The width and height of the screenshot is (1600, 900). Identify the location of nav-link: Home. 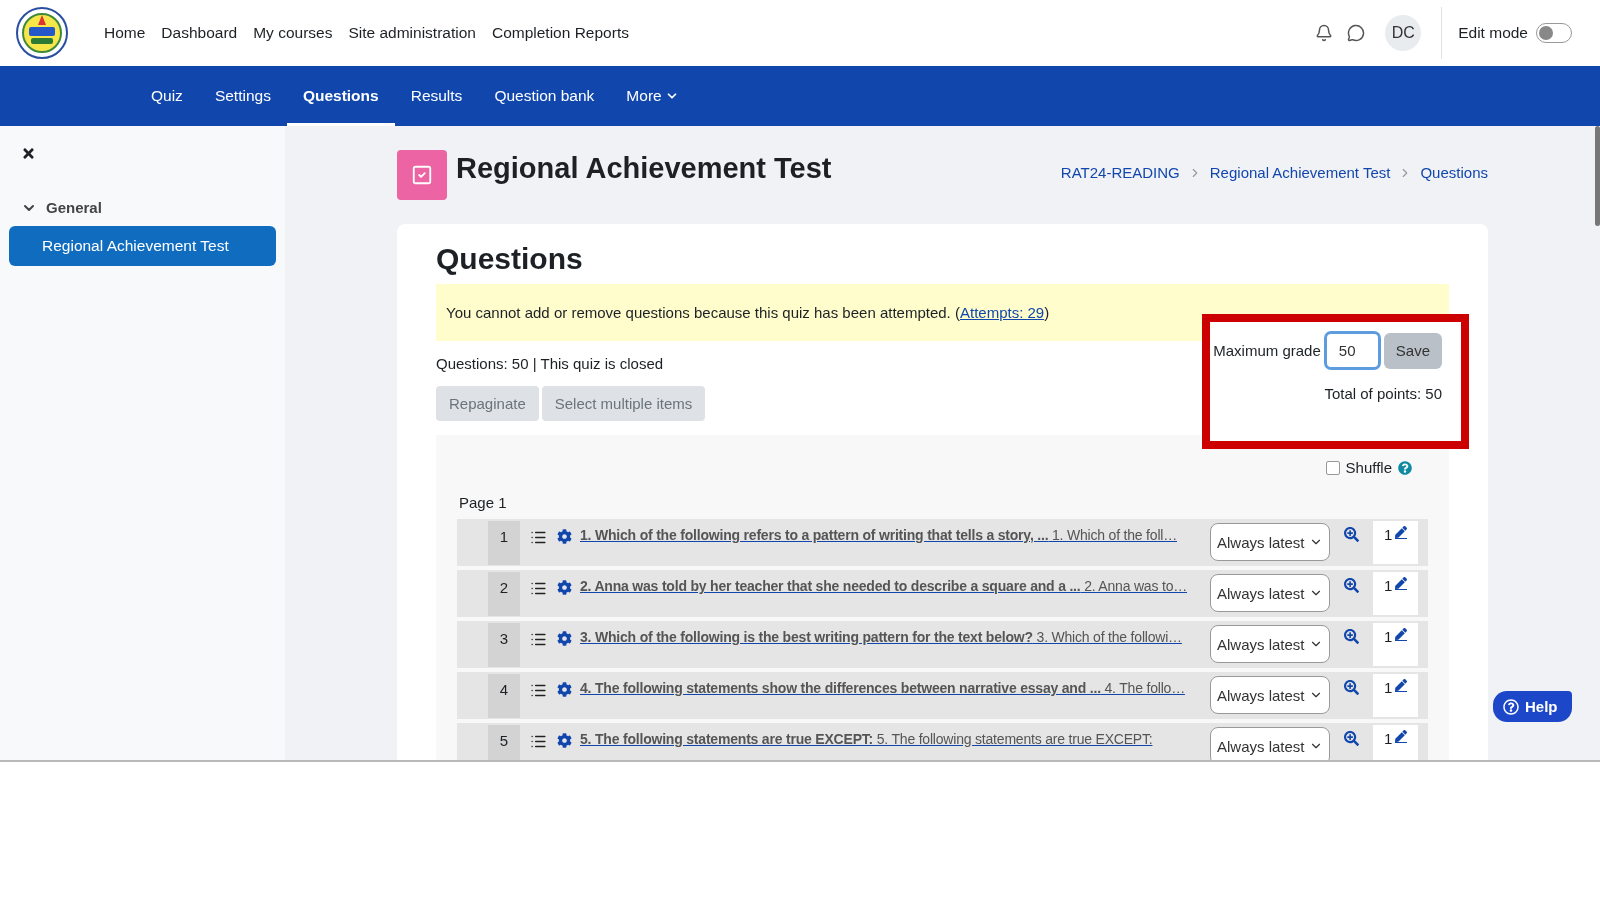
(125, 33).